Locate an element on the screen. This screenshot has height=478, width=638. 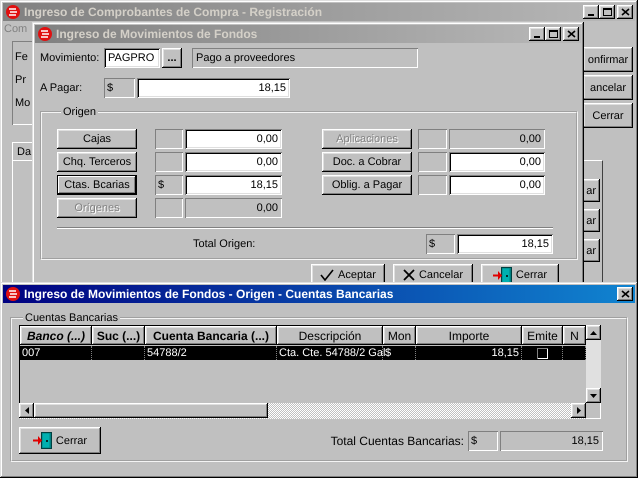
scroll-down-button is located at coordinates (593, 395).